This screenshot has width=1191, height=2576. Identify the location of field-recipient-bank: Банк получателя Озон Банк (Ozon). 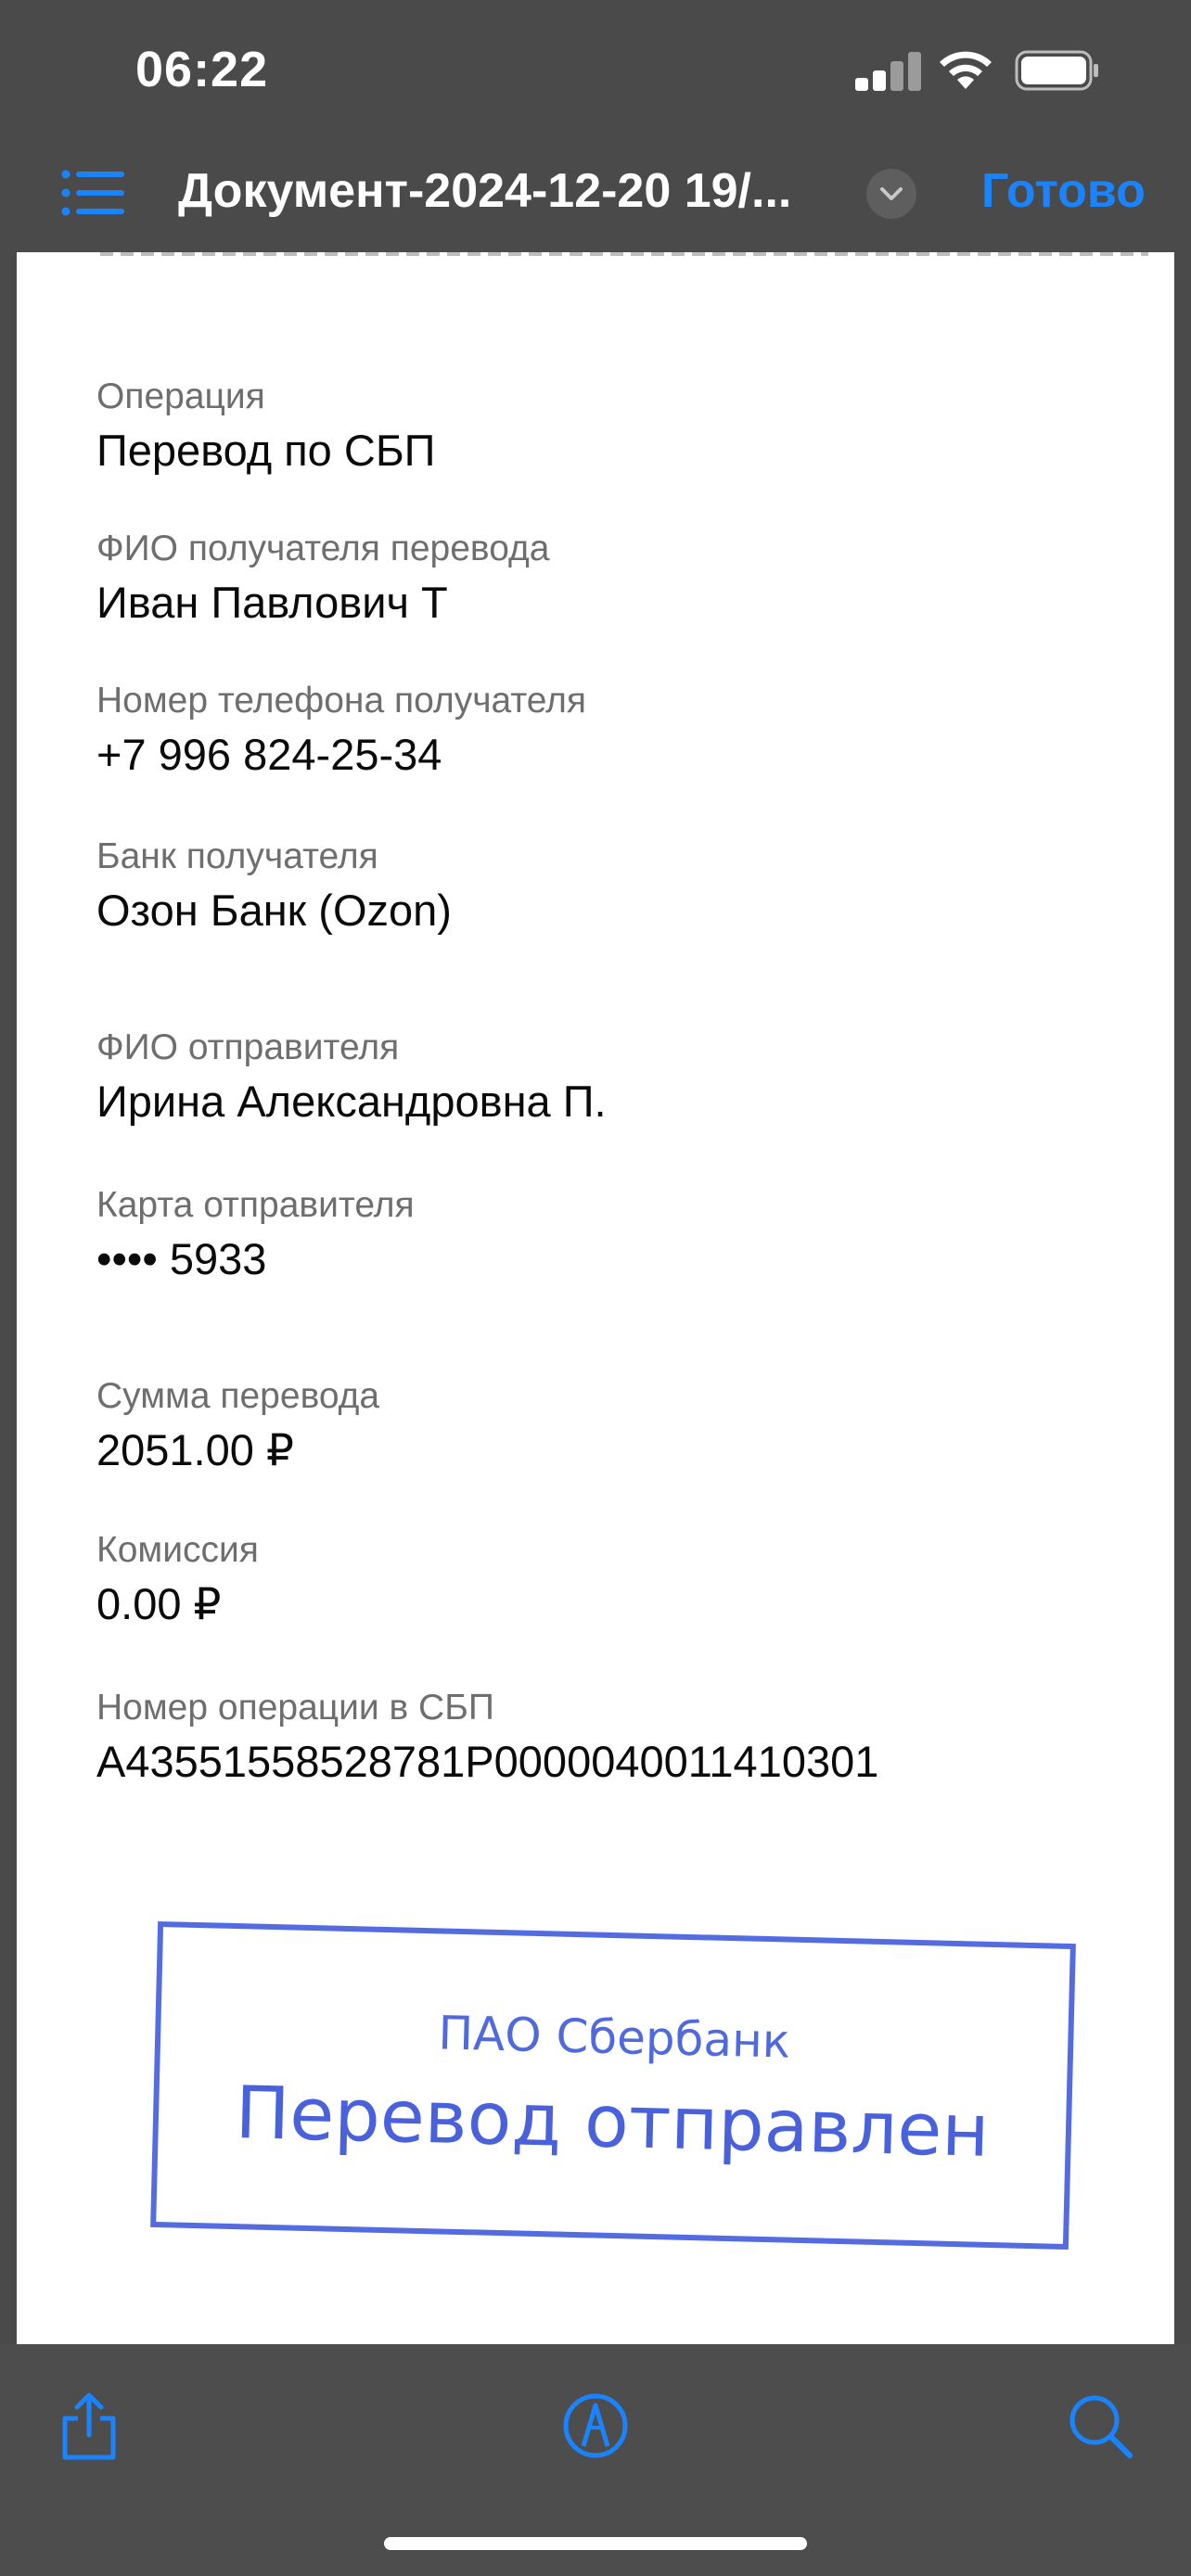
(274, 886).